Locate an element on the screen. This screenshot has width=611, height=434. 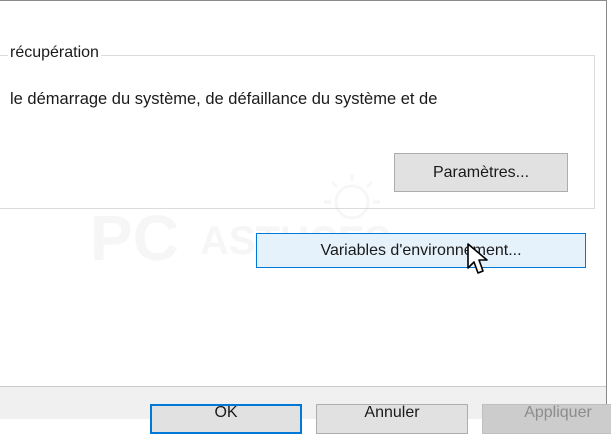
apply-button: Appliquer is located at coordinates (546, 419).